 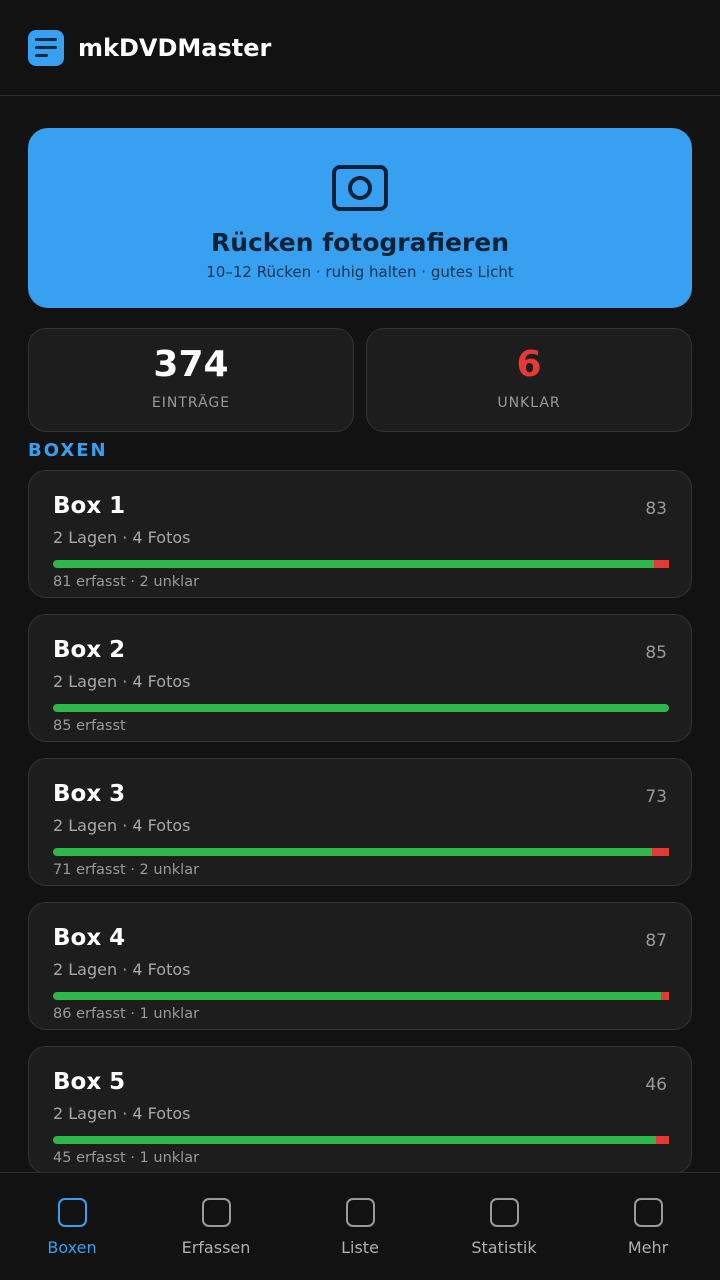 I want to click on box-status: 45 erfasst · 1 unklar, so click(x=126, y=1158).